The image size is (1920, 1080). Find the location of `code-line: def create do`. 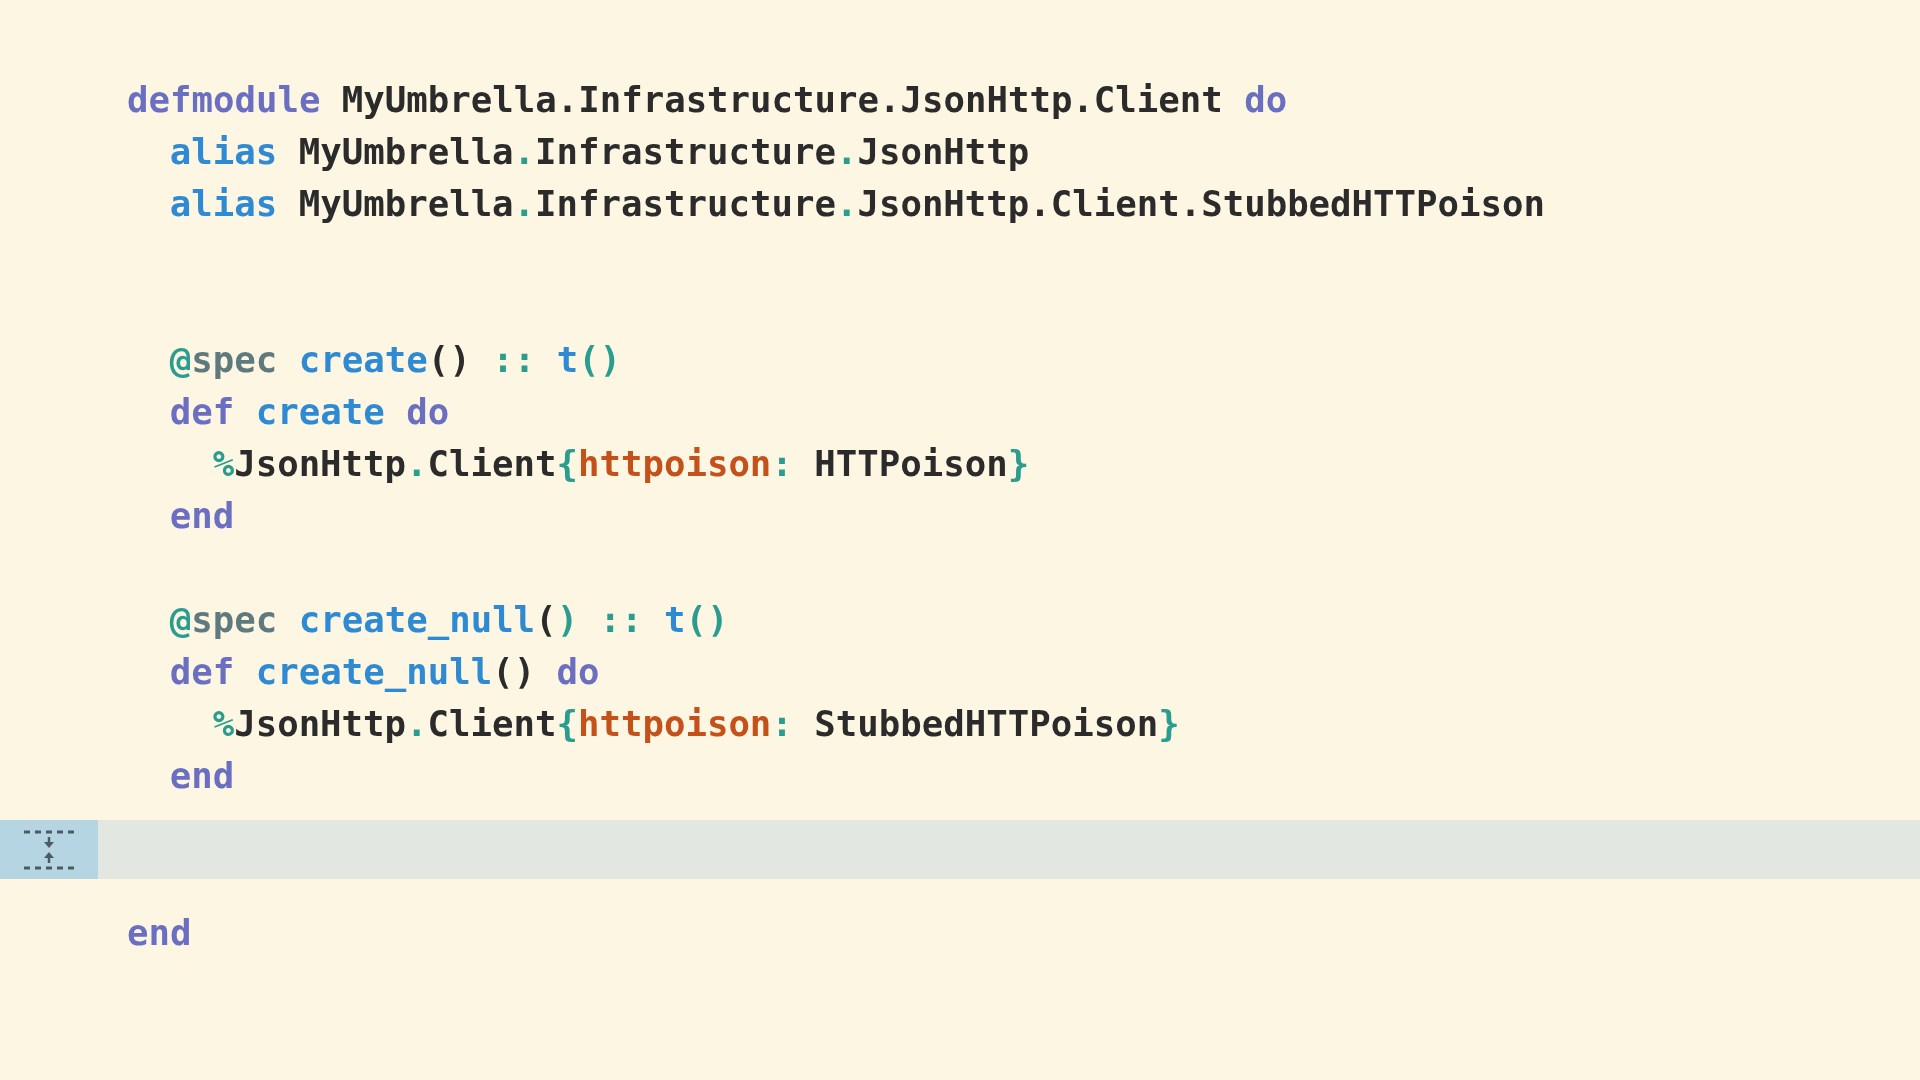

code-line: def create do is located at coordinates (309, 412).